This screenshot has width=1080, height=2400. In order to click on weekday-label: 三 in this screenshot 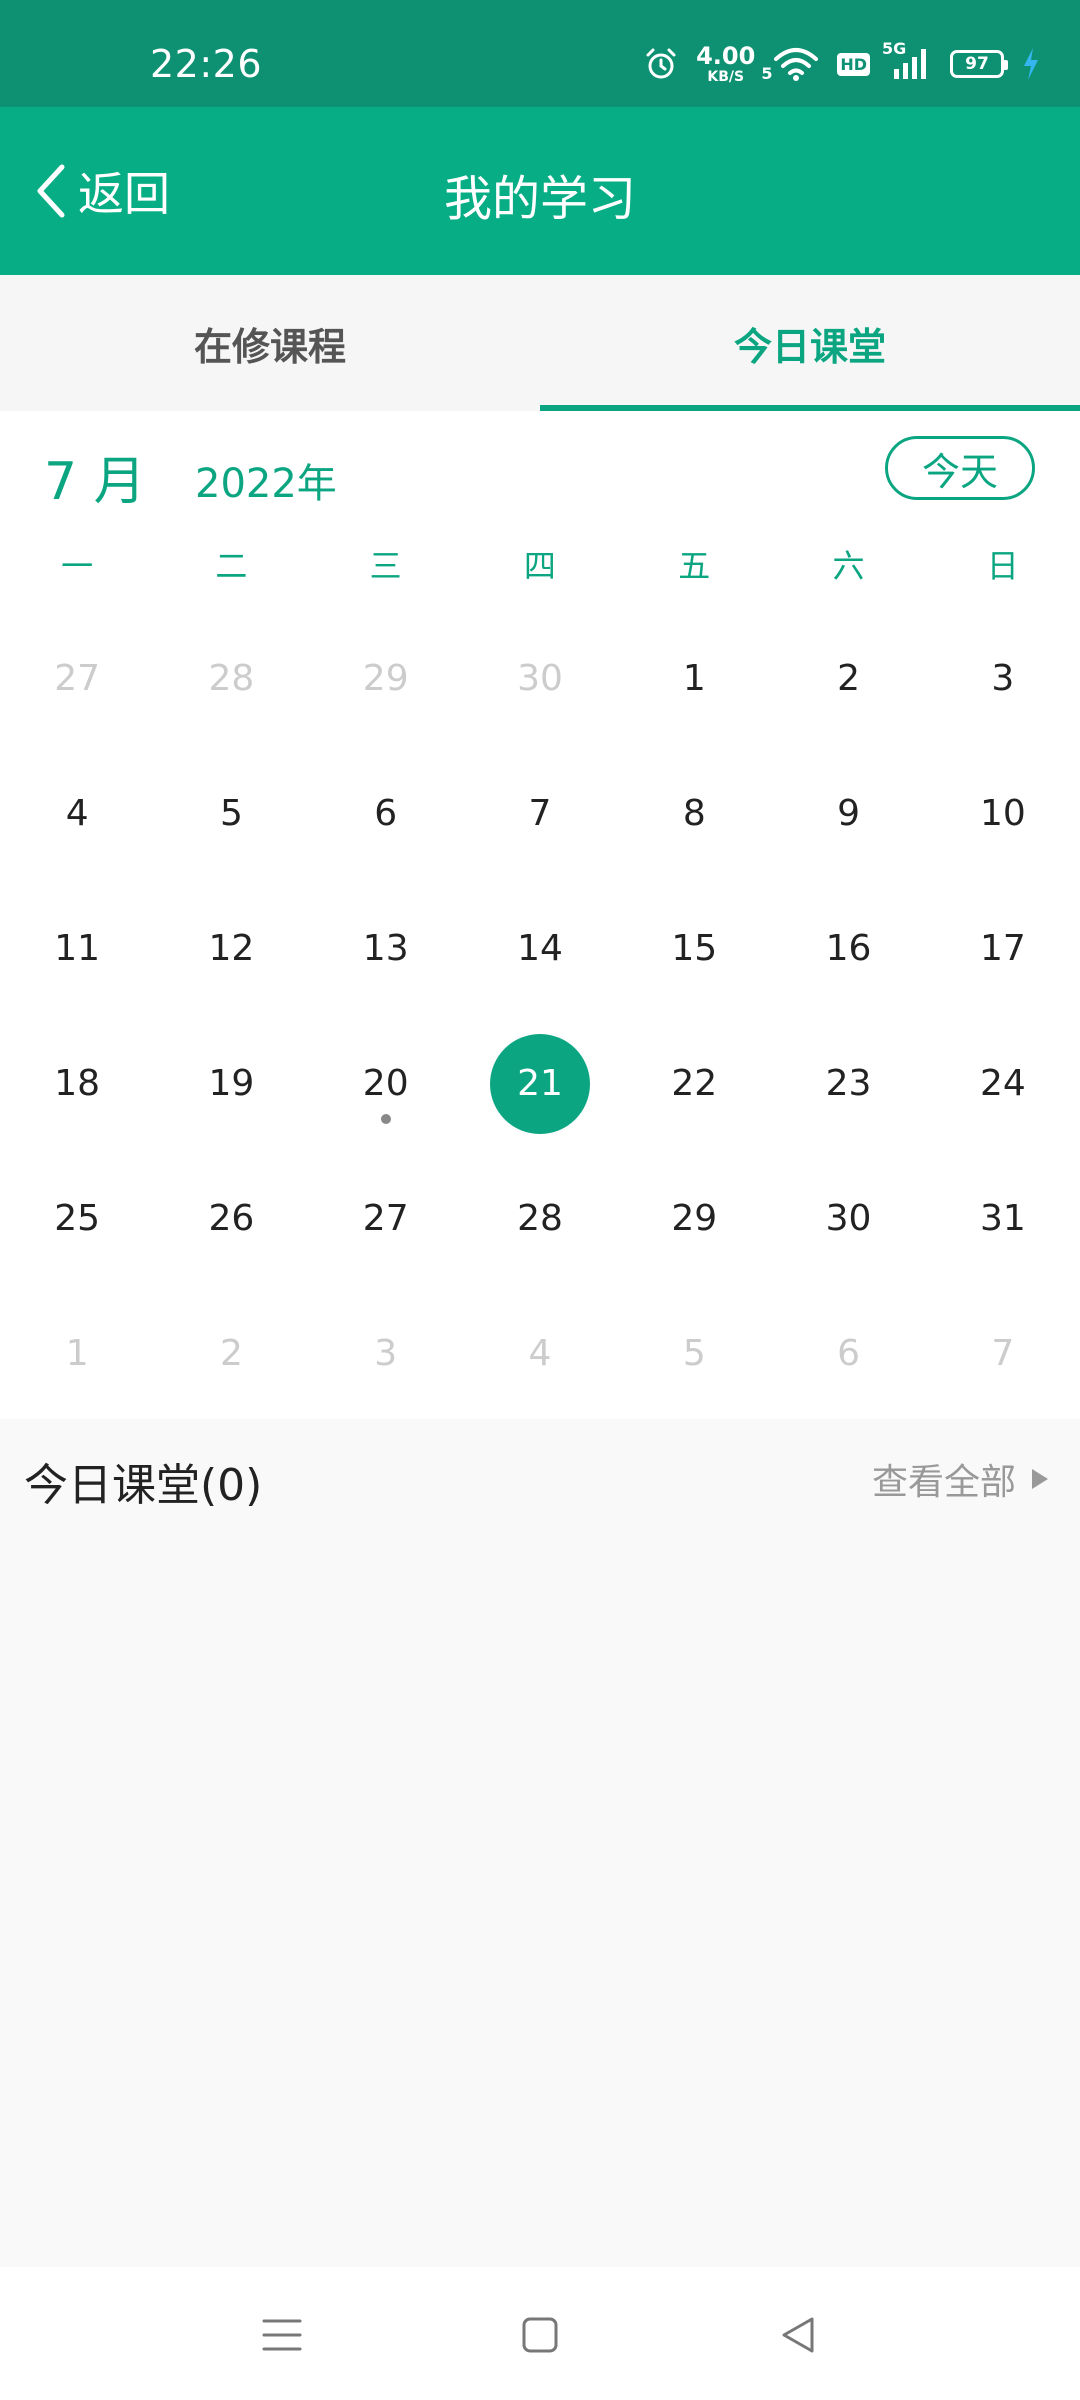, I will do `click(385, 566)`.